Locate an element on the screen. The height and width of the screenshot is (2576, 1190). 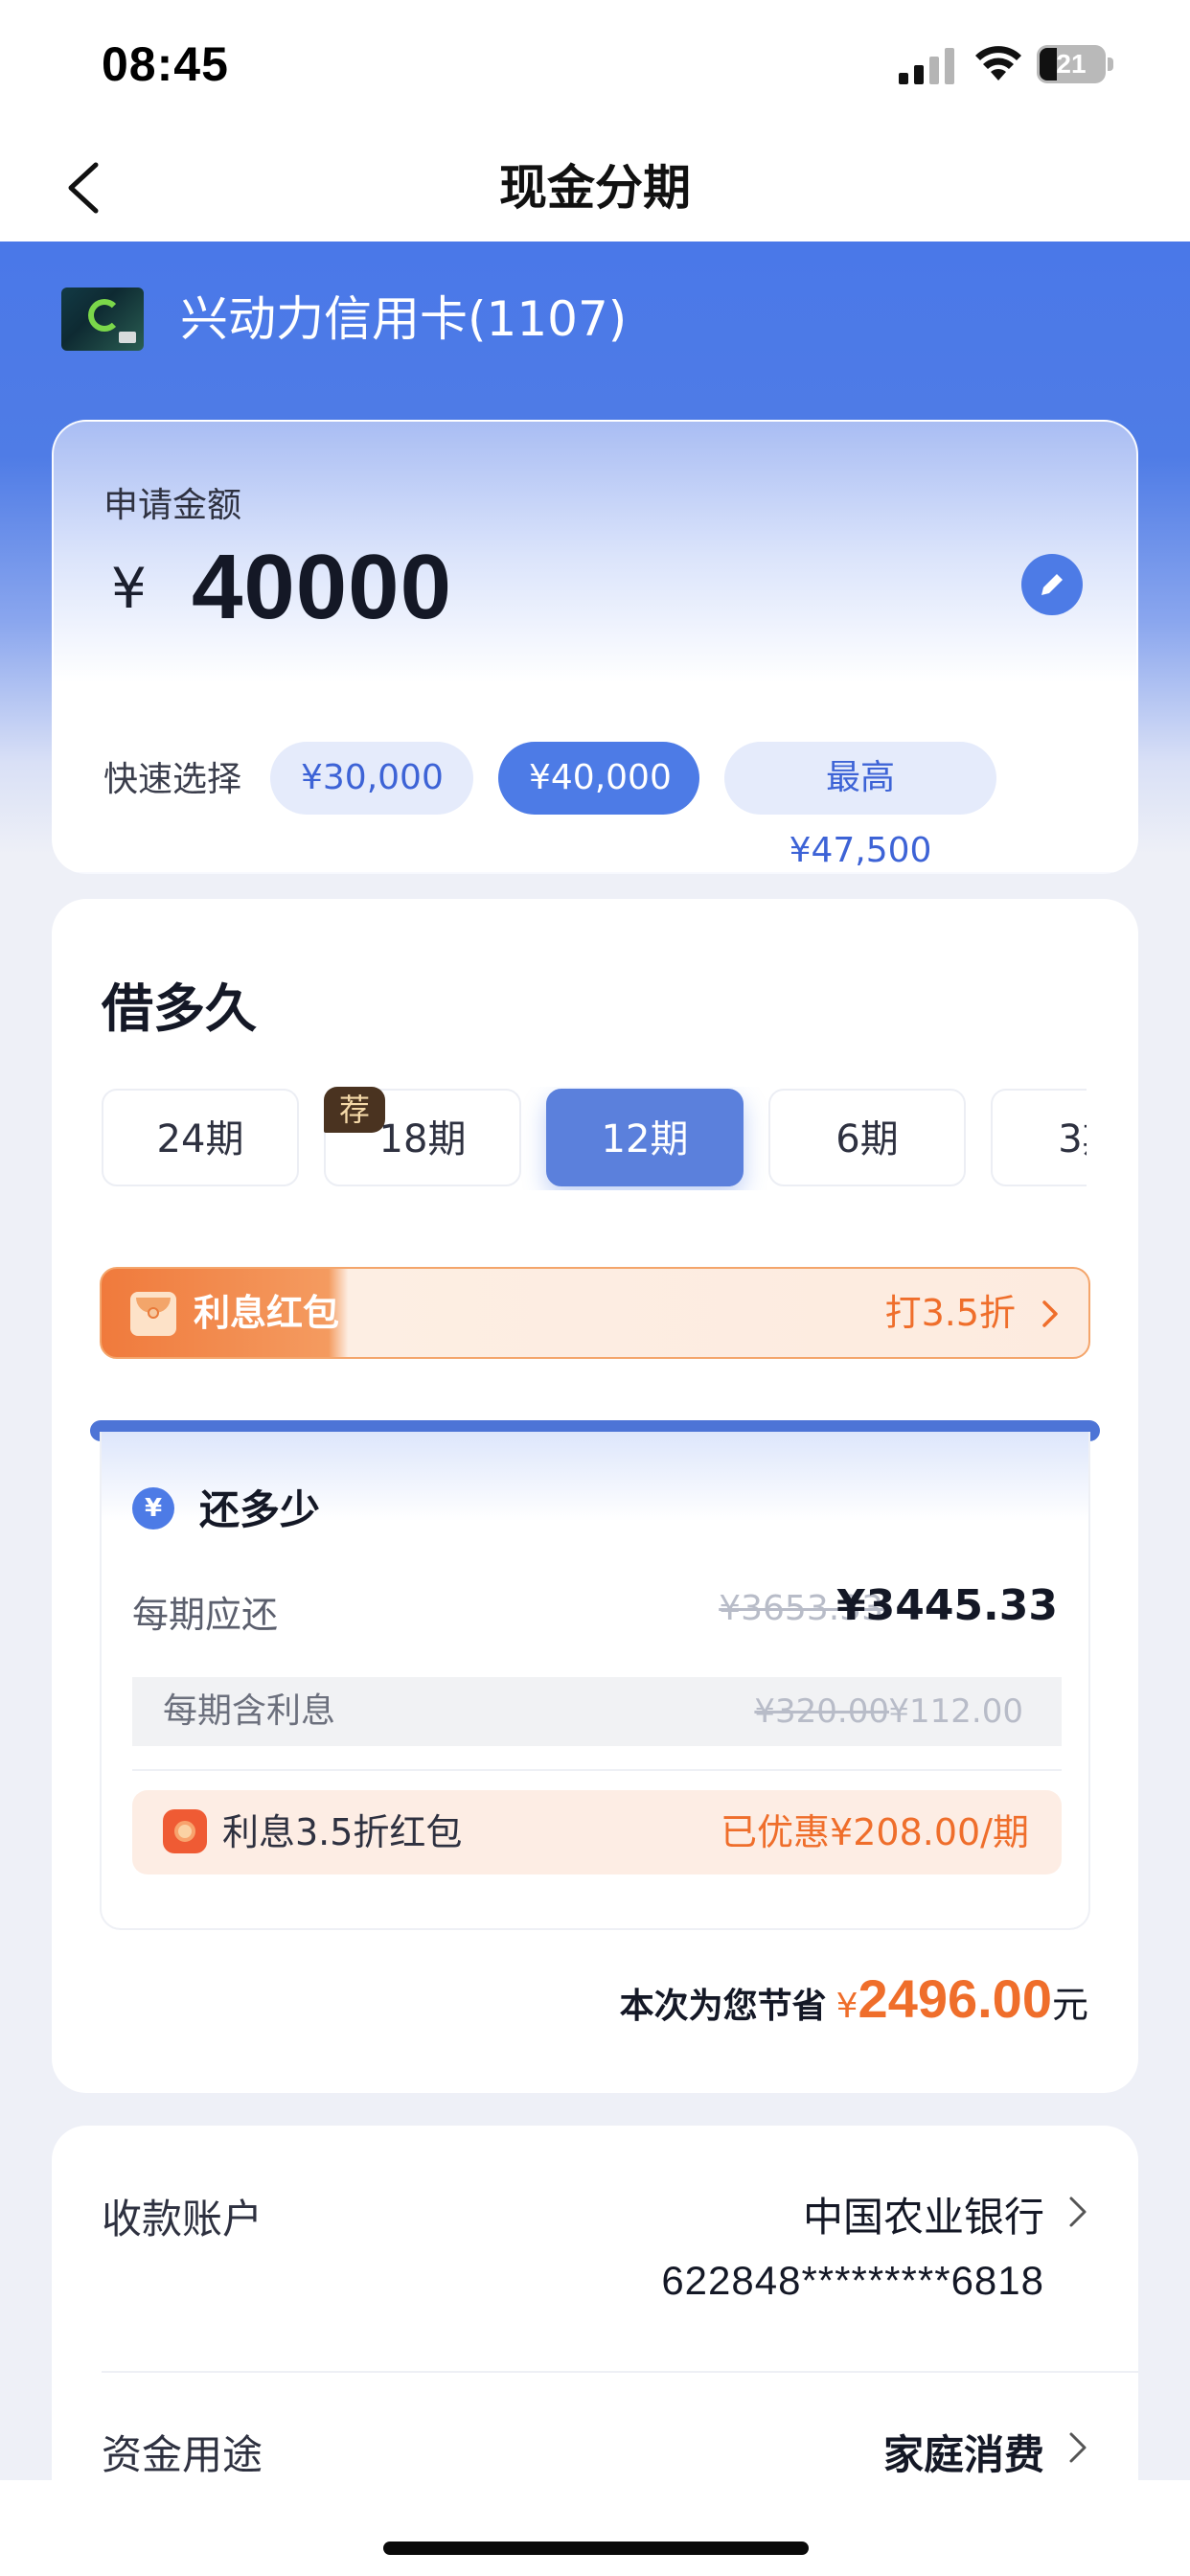
discount-value: 已优惠¥208.00/期 is located at coordinates (875, 1832).